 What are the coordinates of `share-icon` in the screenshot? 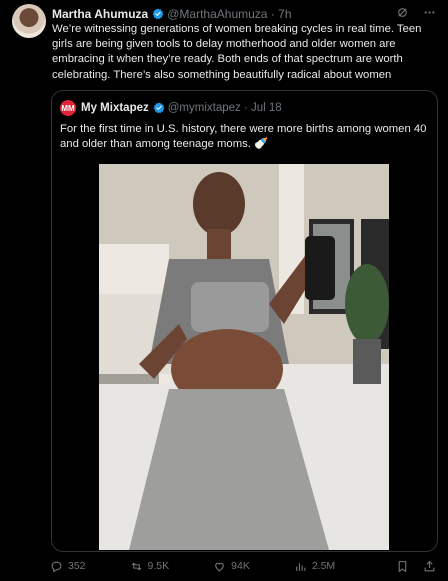 It's located at (429, 566).